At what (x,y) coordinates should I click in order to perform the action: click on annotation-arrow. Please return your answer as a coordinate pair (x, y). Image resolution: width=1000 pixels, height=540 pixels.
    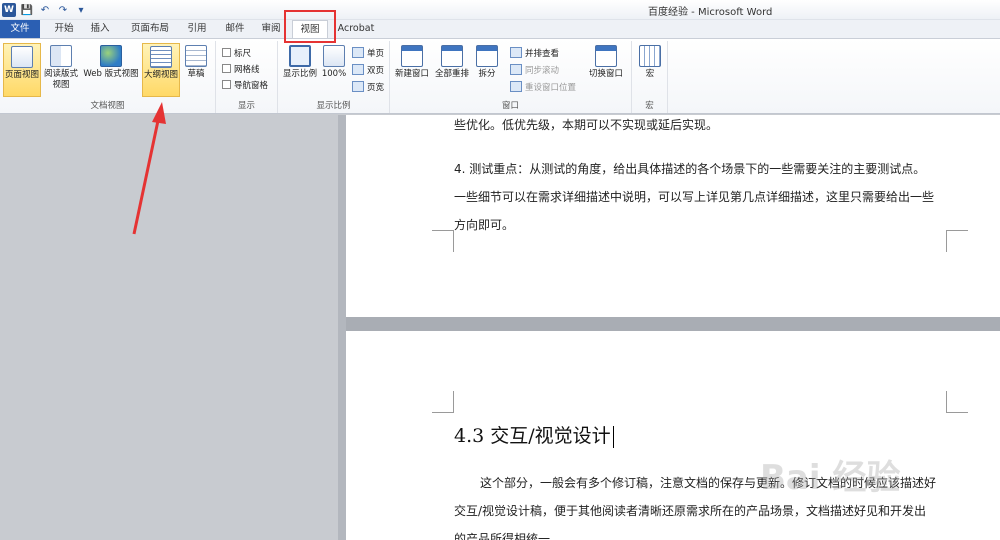
    Looking at the image, I should click on (149, 168).